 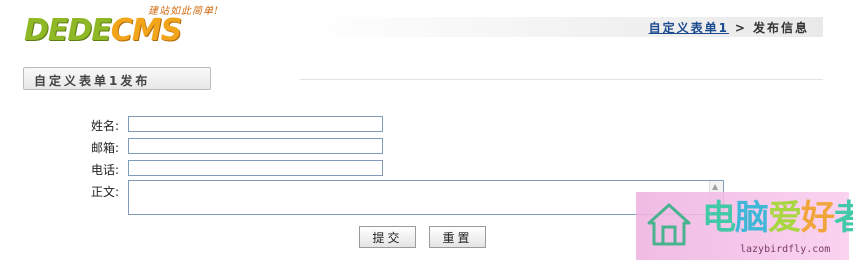 What do you see at coordinates (105, 148) in the screenshot?
I see `email-label: 邮箱:` at bounding box center [105, 148].